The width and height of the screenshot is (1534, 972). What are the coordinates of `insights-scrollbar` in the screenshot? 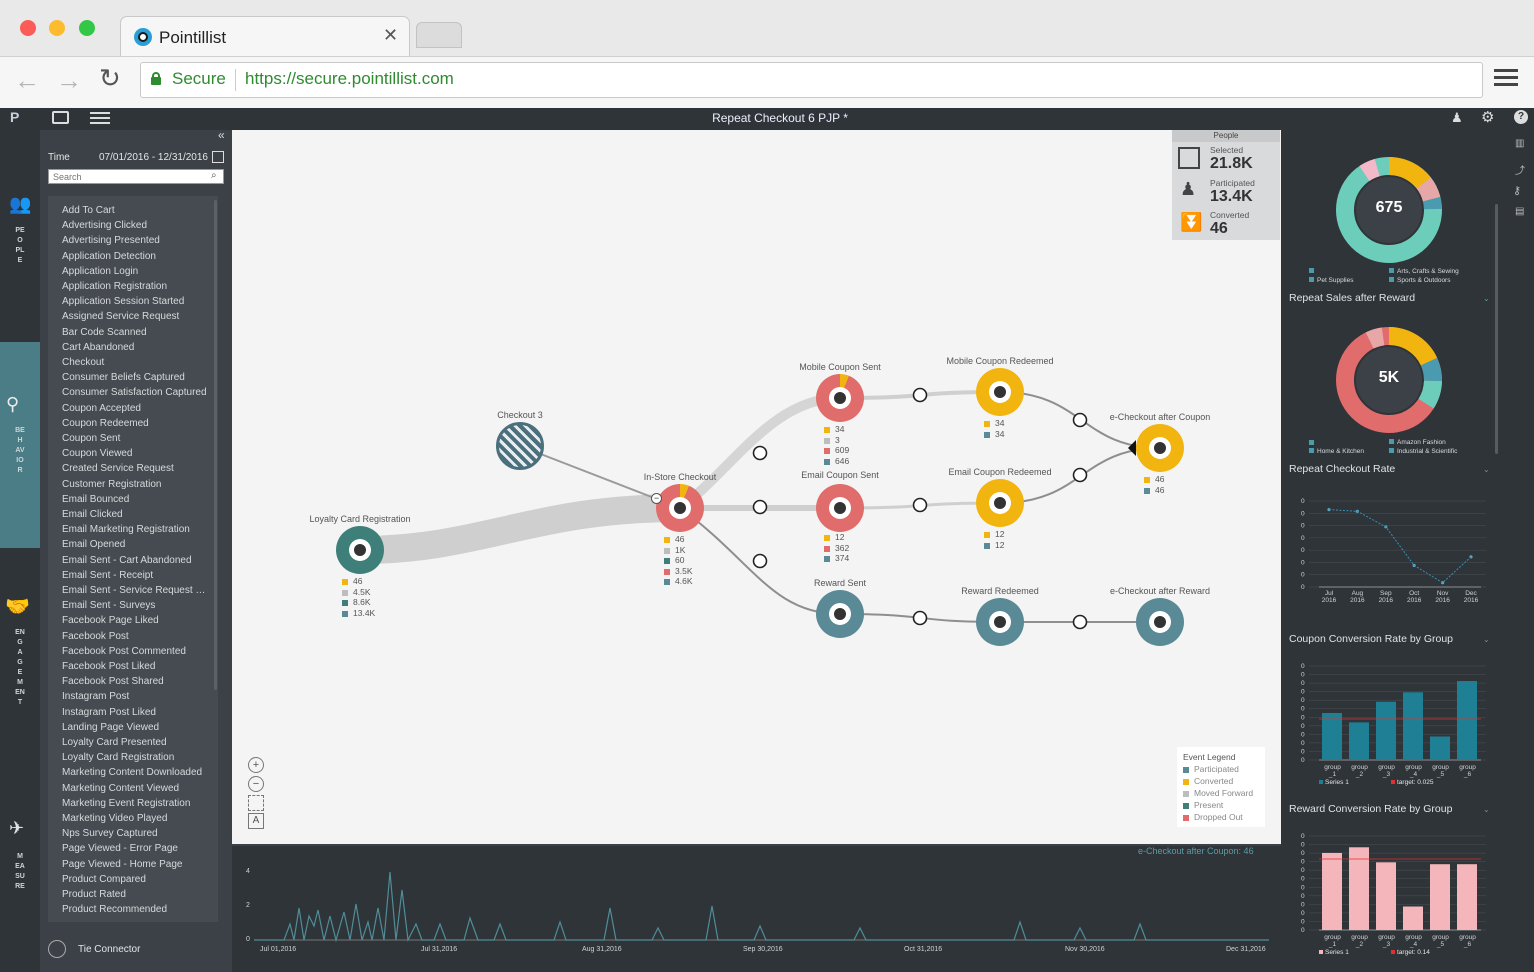 It's located at (1496, 329).